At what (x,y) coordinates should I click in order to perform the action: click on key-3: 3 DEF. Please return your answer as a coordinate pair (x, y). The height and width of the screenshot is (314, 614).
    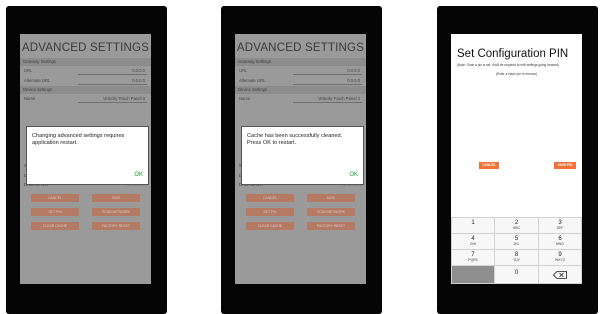
    Looking at the image, I should click on (560, 225).